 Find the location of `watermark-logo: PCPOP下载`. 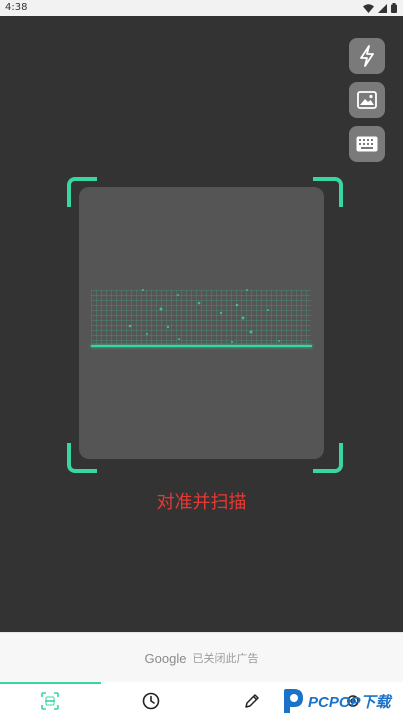

watermark-logo: PCPOP下载 is located at coordinates (335, 701).